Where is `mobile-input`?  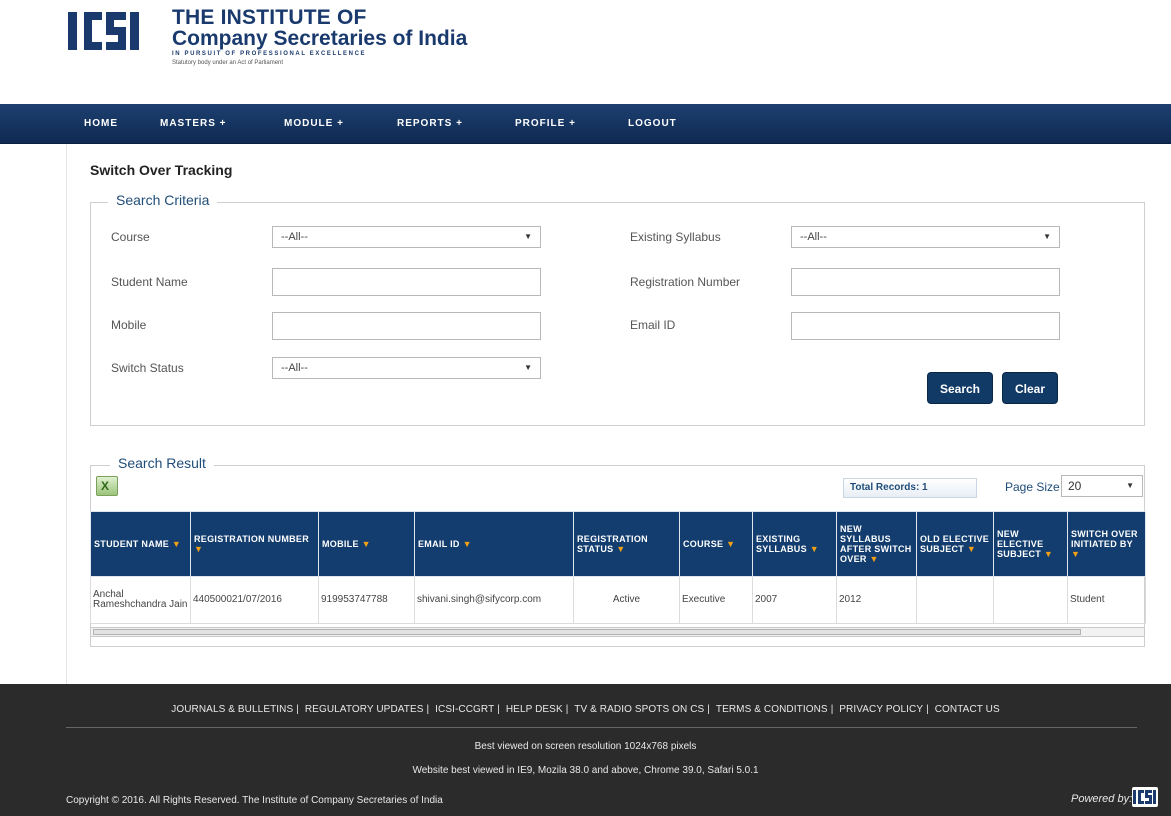 mobile-input is located at coordinates (406, 326).